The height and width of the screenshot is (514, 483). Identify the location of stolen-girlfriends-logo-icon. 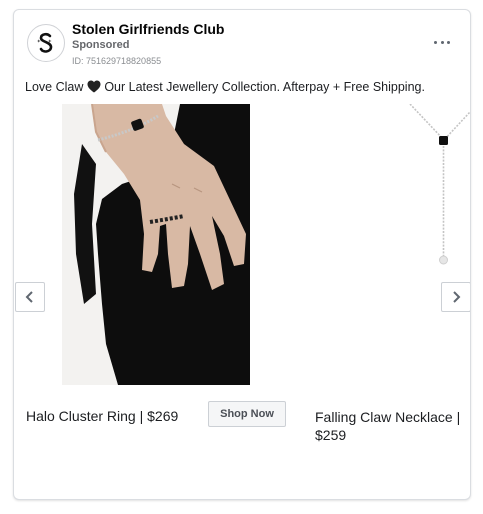
(45, 42).